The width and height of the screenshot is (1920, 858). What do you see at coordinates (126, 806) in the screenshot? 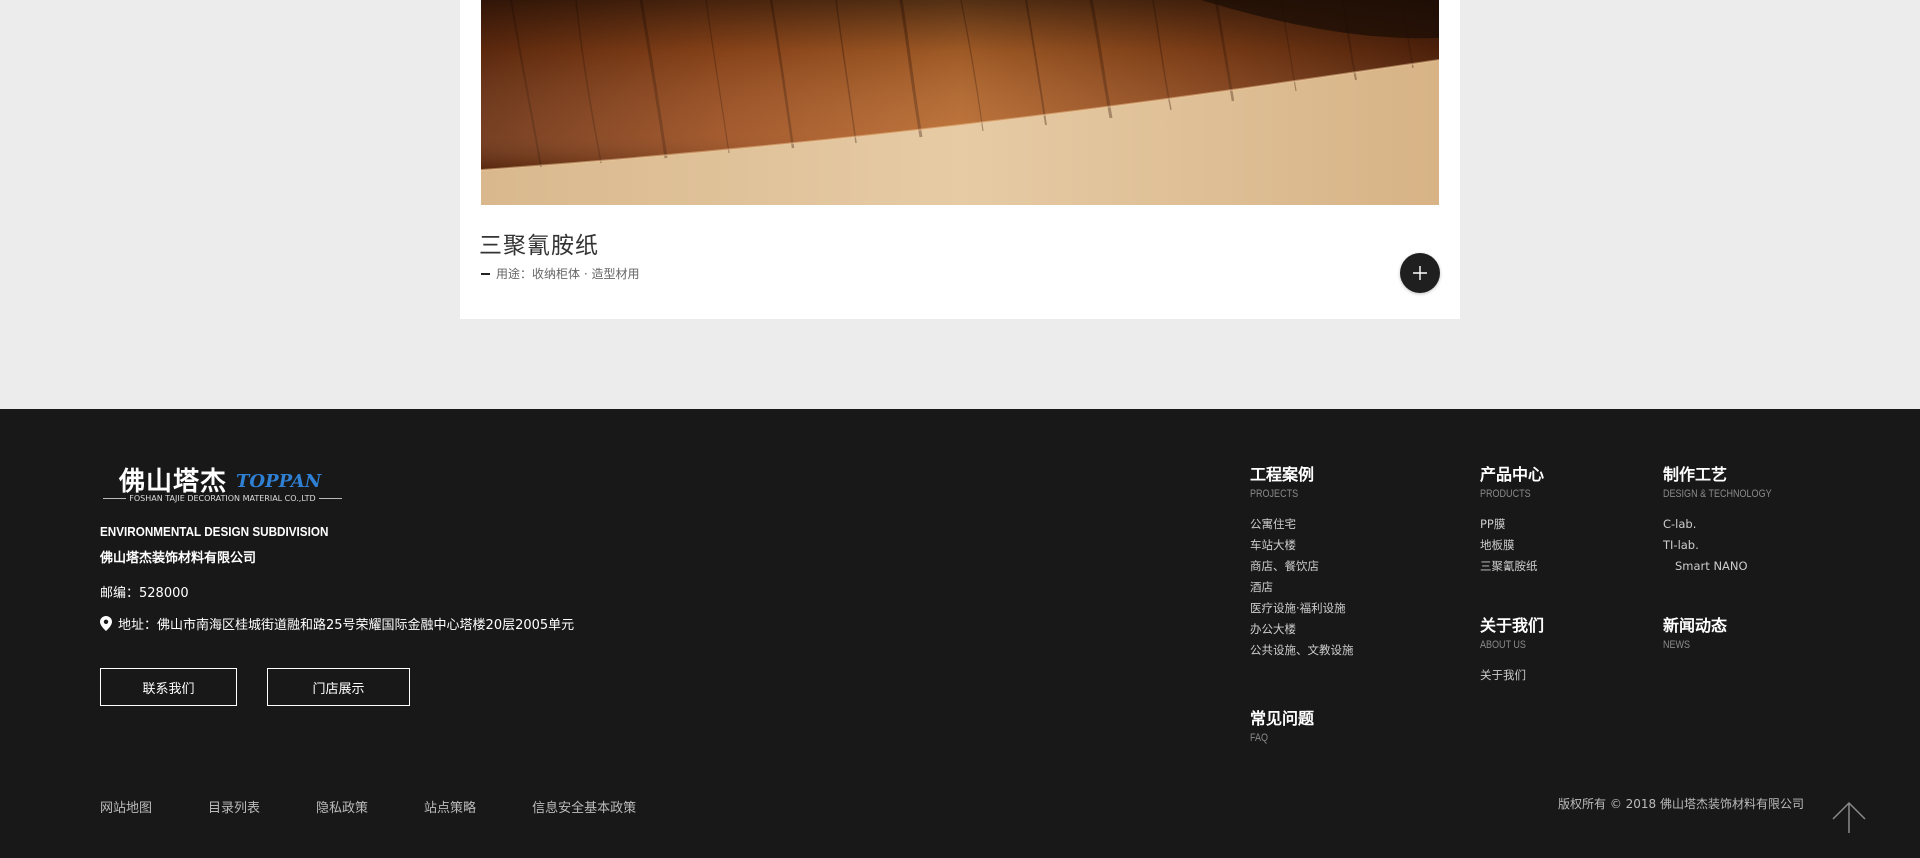
I see `bottom-link-sitemap: 网站地图` at bounding box center [126, 806].